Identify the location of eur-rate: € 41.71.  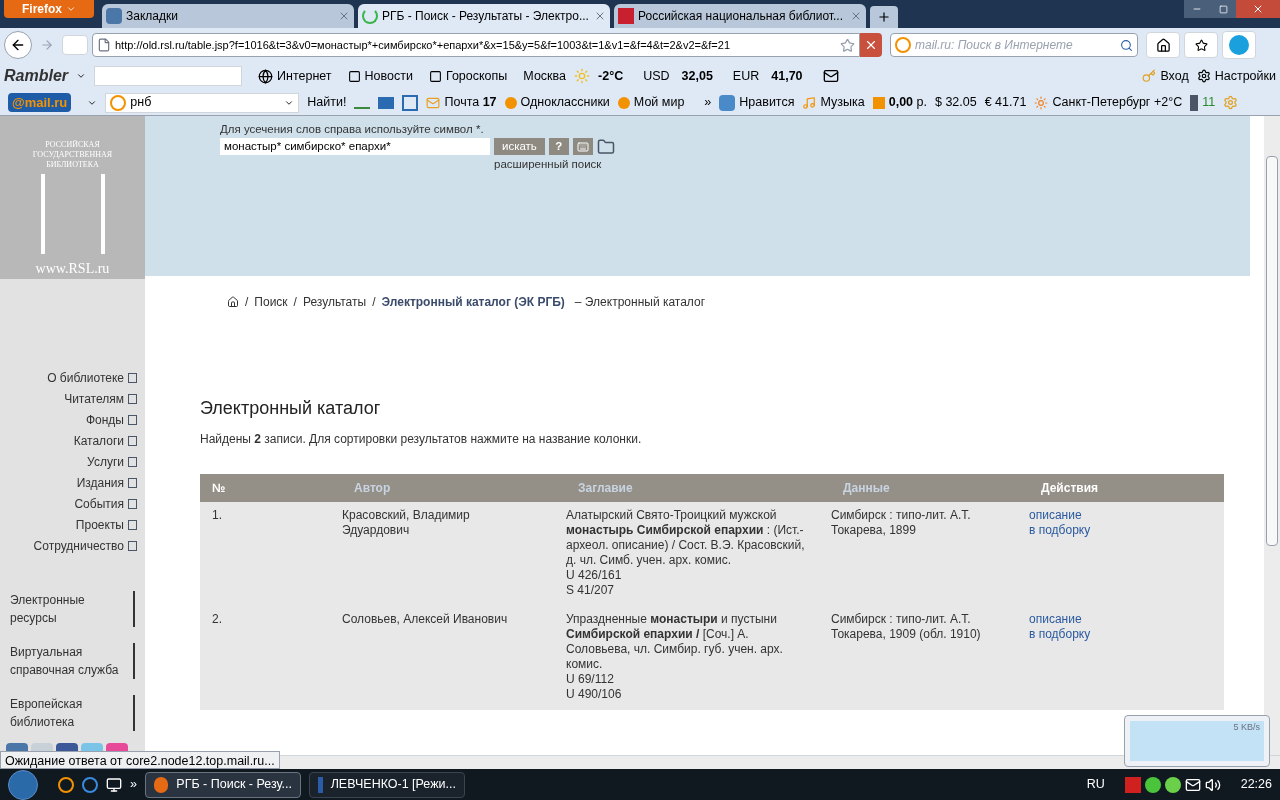
(1005, 102).